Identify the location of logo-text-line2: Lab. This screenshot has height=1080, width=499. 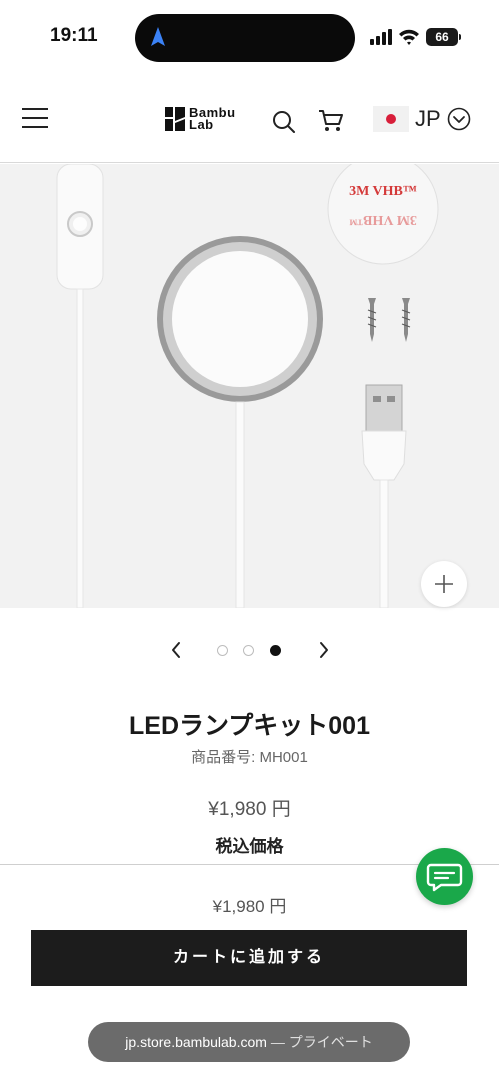
(201, 124).